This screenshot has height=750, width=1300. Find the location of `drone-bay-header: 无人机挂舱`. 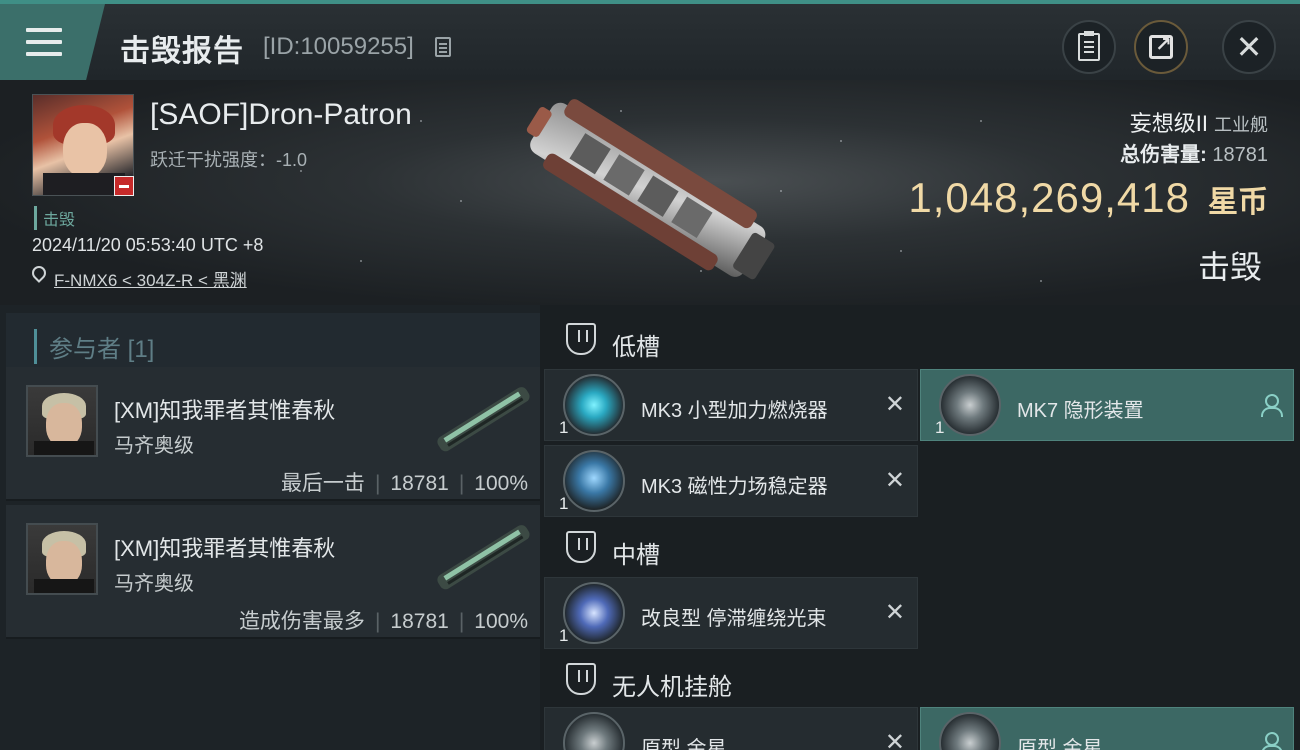

drone-bay-header: 无人机挂舱 is located at coordinates (711, 679).